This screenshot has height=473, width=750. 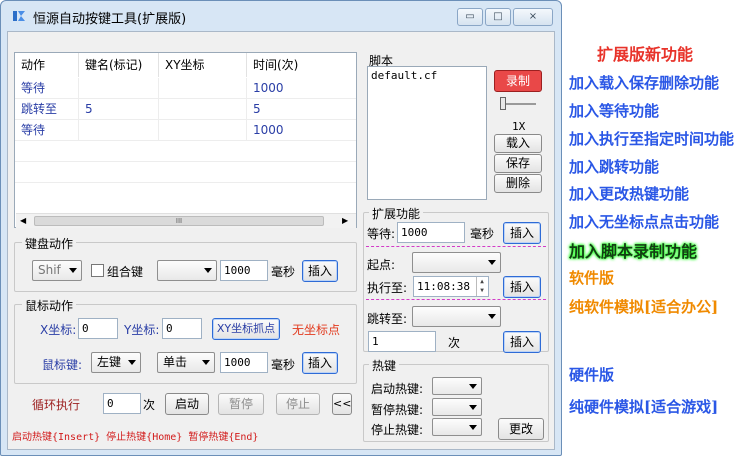 I want to click on mouse-ms-unit: 毫秒, so click(x=283, y=365).